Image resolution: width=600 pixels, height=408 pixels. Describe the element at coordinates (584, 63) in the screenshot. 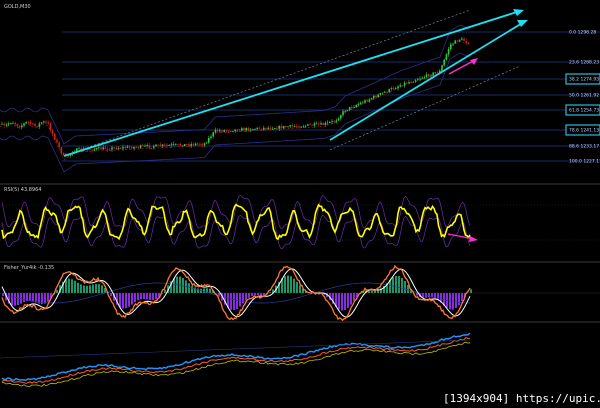

I see `fib-level-label: 23.6 1288.23` at that location.